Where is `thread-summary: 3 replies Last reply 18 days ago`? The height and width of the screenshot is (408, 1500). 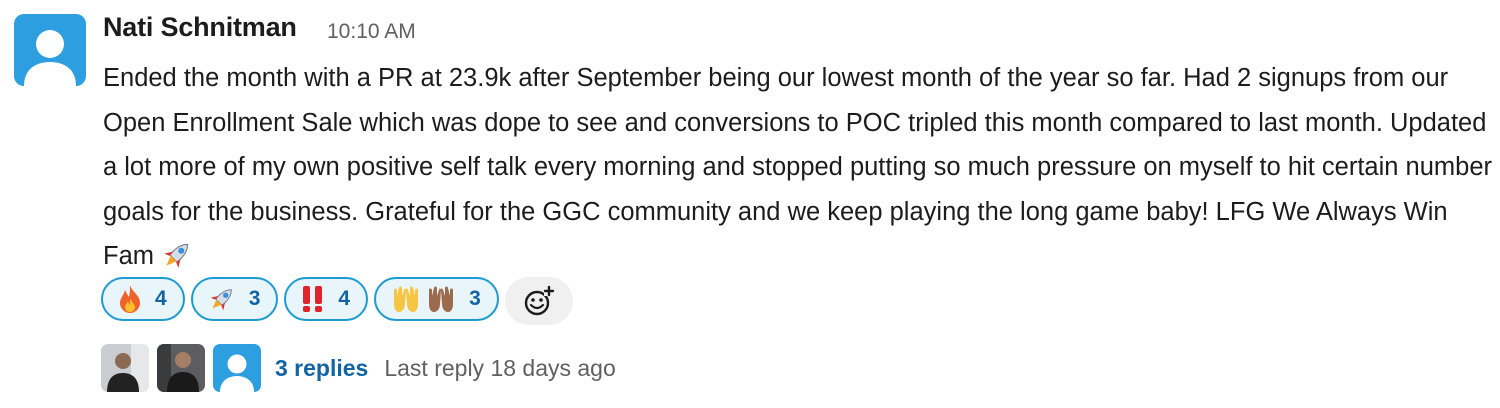 thread-summary: 3 replies Last reply 18 days ago is located at coordinates (358, 368).